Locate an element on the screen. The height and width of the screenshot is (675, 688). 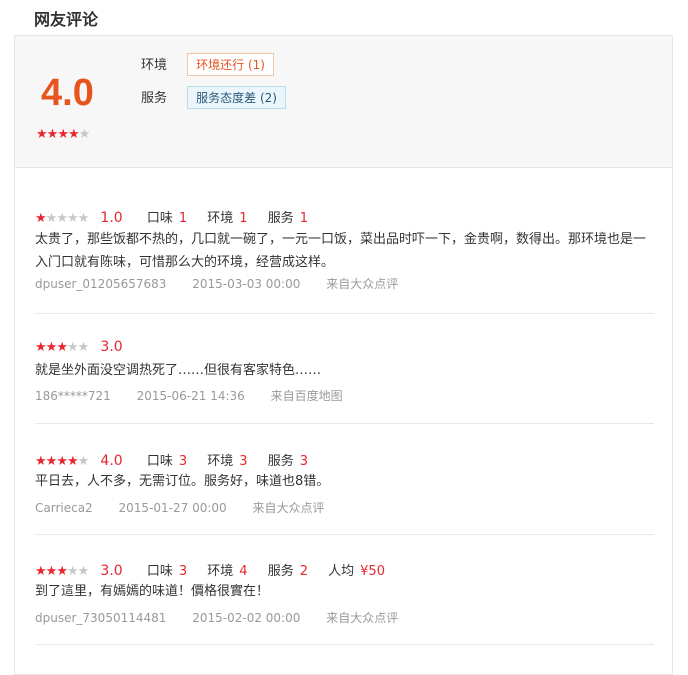
review-rating-line: ★★★★★ 3.0 口味 3 环境 4 服务 2 人均 ¥50 is located at coordinates (218, 569).